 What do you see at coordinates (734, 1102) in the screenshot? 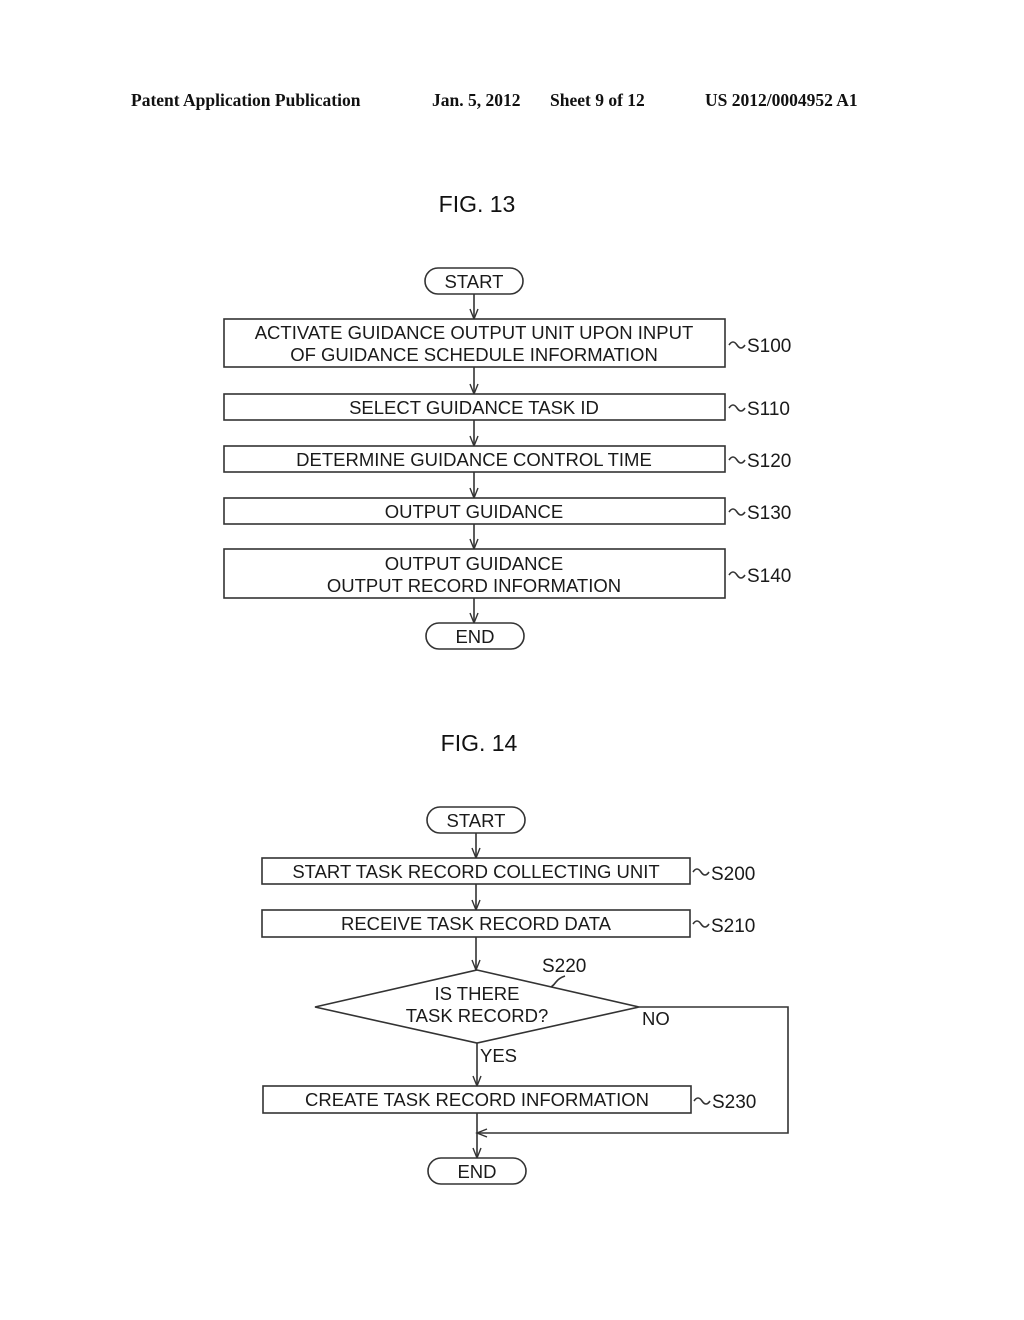
I see `step-id: S230` at bounding box center [734, 1102].